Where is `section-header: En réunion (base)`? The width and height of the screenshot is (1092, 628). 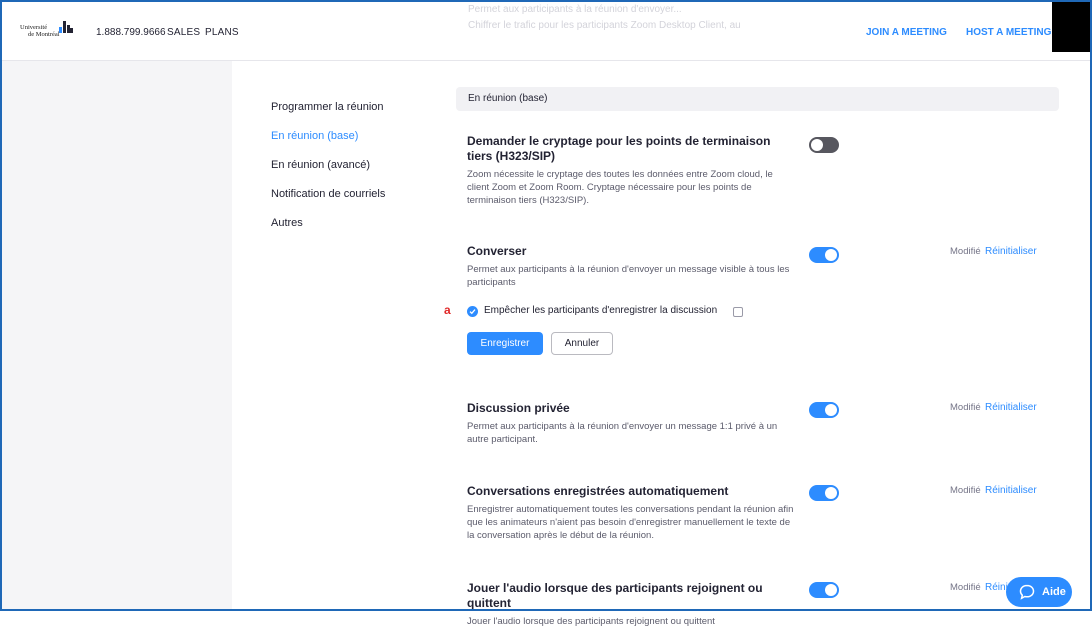
section-header: En réunion (base) is located at coordinates (757, 99).